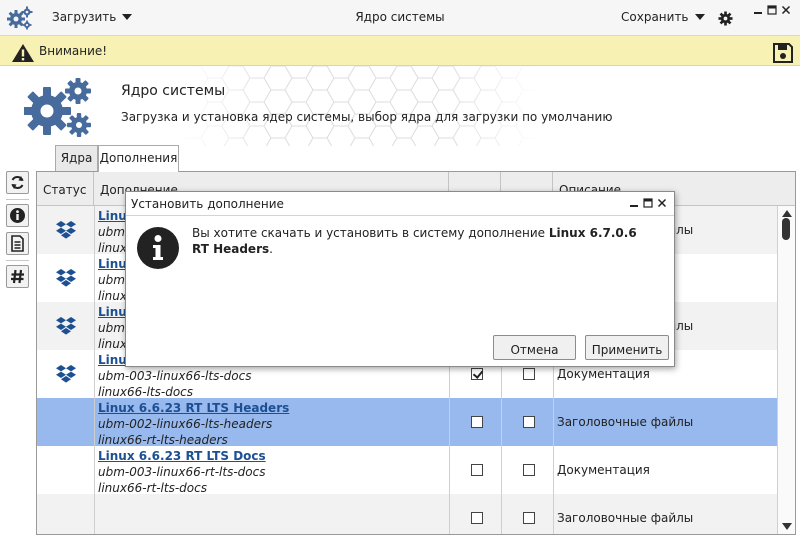 Image resolution: width=800 pixels, height=540 pixels. I want to click on floppy-disk-icon, so click(783, 53).